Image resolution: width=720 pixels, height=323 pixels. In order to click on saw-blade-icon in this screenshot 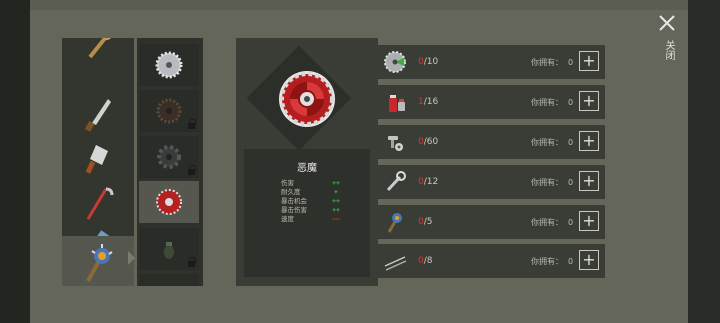, I will do `click(395, 62)`.